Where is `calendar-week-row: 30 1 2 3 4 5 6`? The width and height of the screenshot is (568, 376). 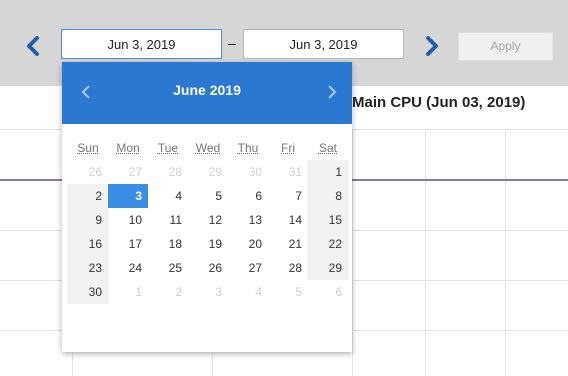 calendar-week-row: 30 1 2 3 4 5 6 is located at coordinates (210, 292).